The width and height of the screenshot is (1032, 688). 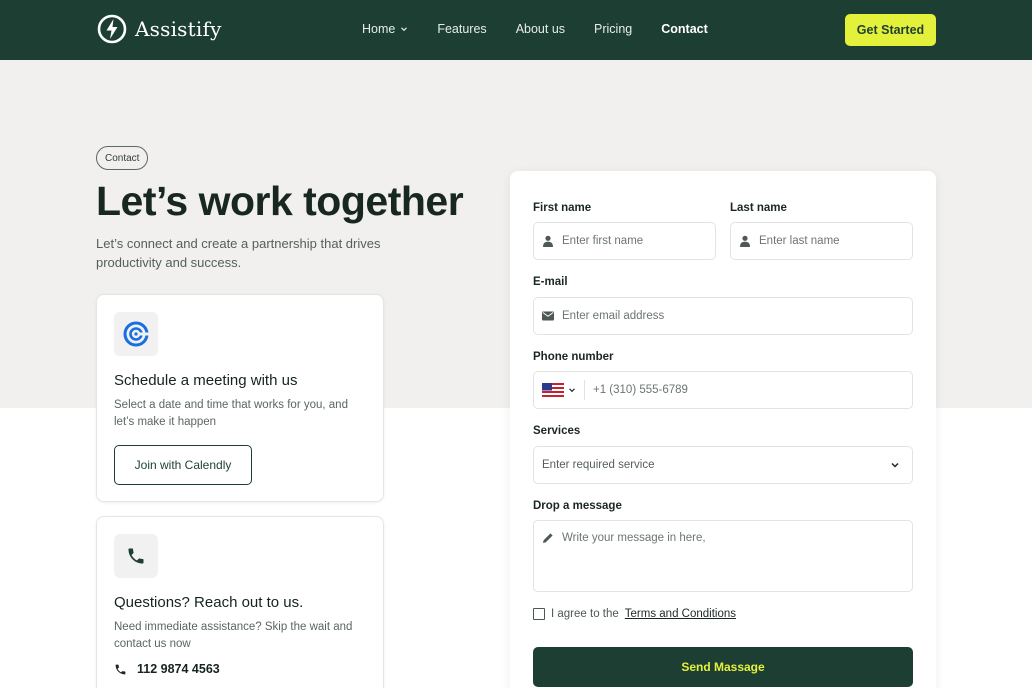 What do you see at coordinates (835, 241) in the screenshot?
I see `last-name-input` at bounding box center [835, 241].